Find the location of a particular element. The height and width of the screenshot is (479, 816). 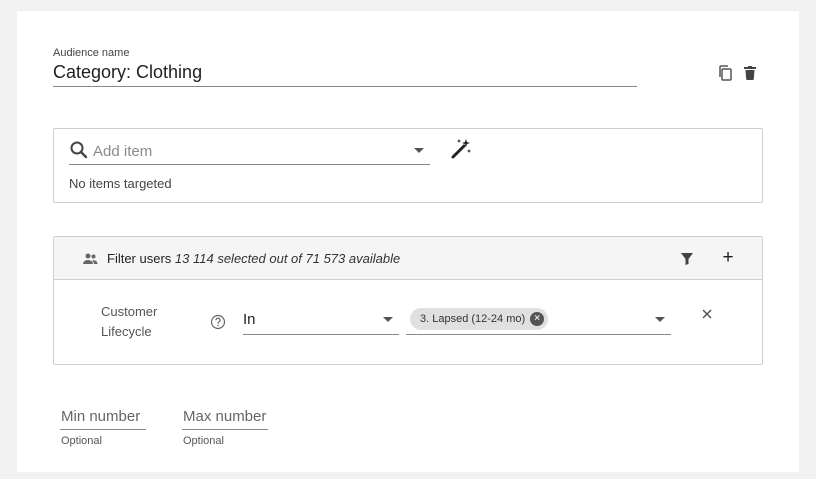

operator-value: In is located at coordinates (249, 319).